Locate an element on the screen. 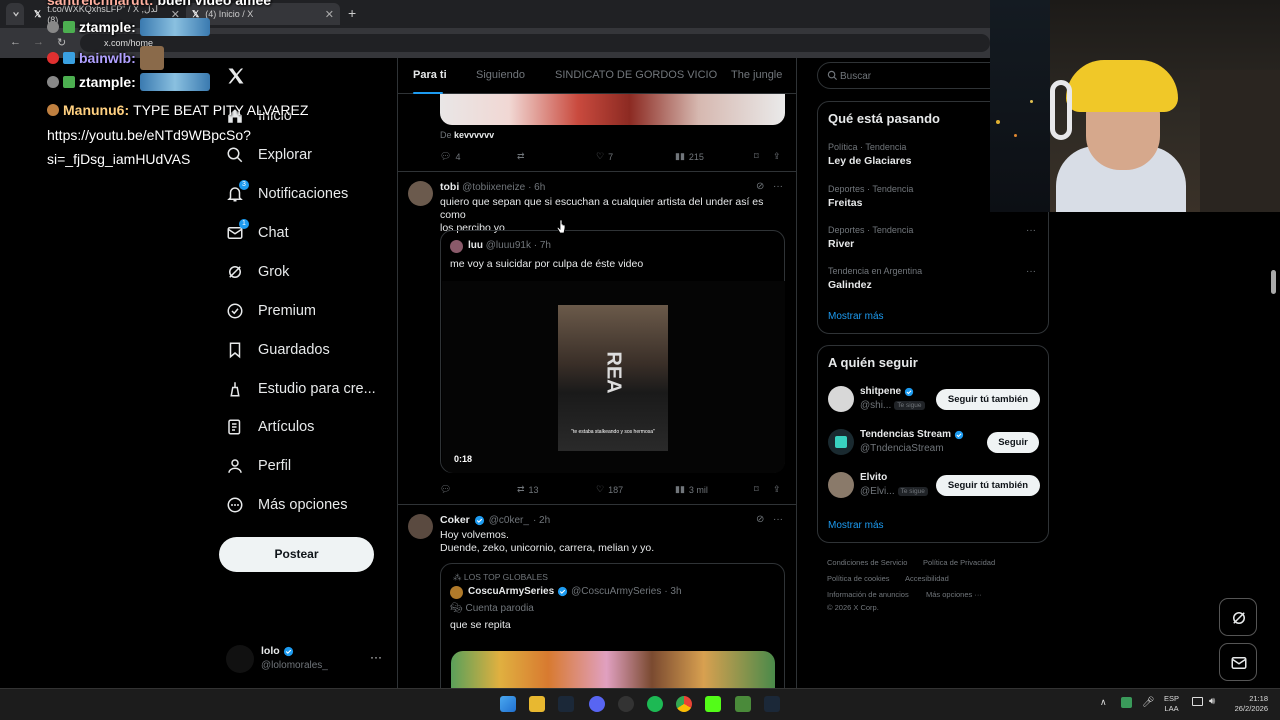 This screenshot has width=1280, height=720. tweet-time: · 6h is located at coordinates (536, 187).